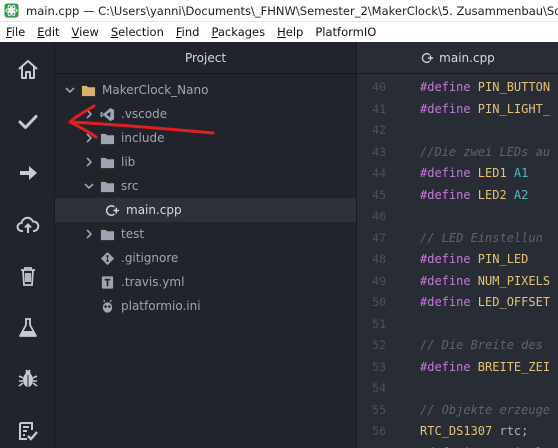  What do you see at coordinates (153, 282) in the screenshot?
I see `tree-item-label: .travis.yml` at bounding box center [153, 282].